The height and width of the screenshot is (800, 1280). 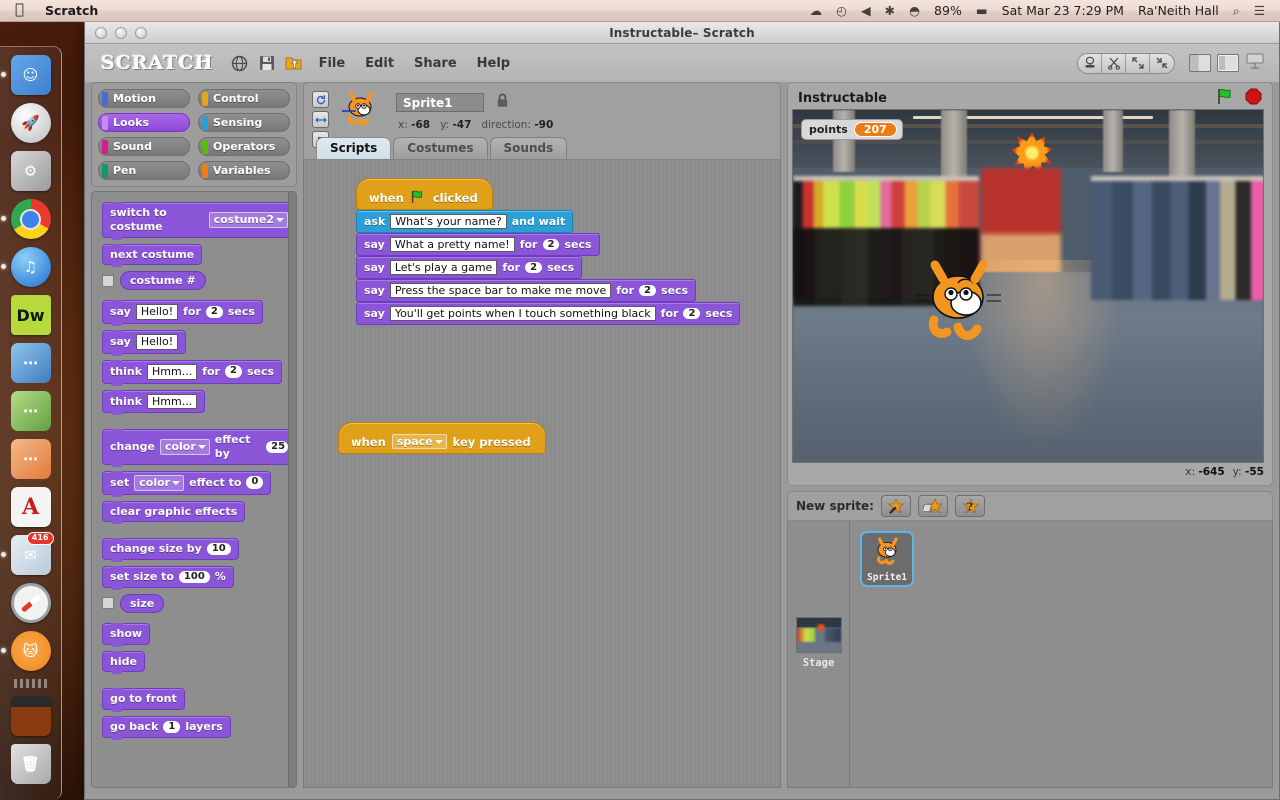 I want to click on menubar-user-name: Ra'Neith Hall, so click(x=1178, y=11).